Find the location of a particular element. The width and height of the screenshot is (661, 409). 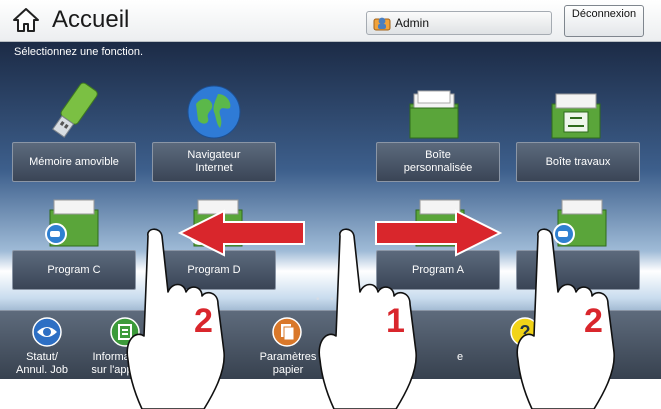

page-indicator: • • • is located at coordinates (334, 299).